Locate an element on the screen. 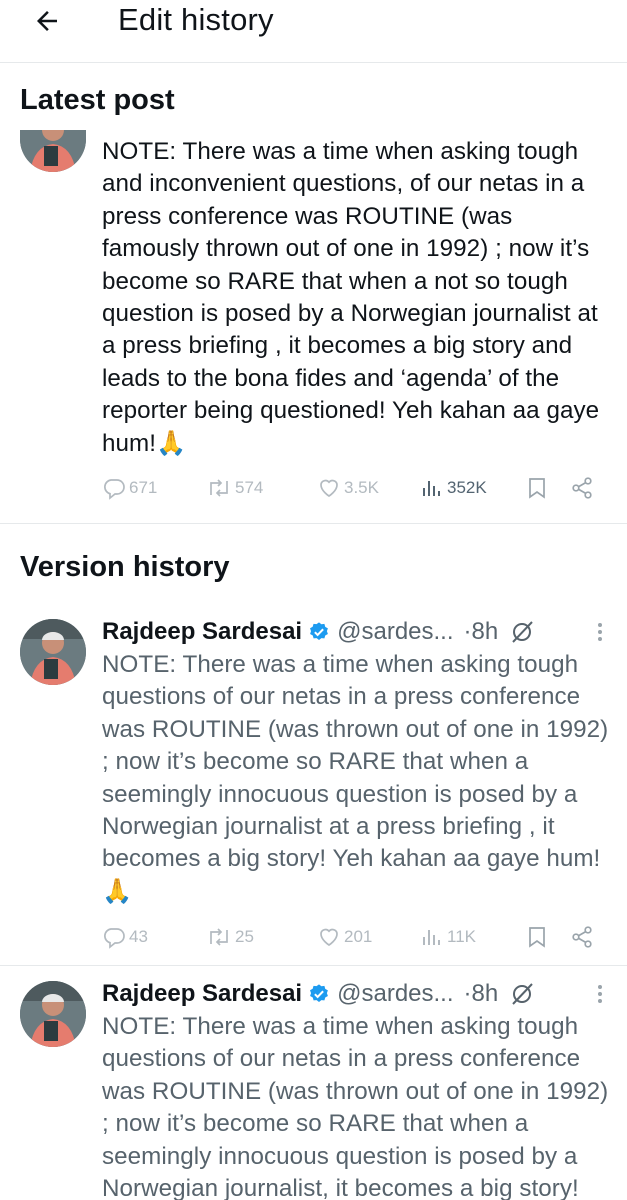 This screenshot has height=1200, width=627. like-count: 201 is located at coordinates (358, 936).